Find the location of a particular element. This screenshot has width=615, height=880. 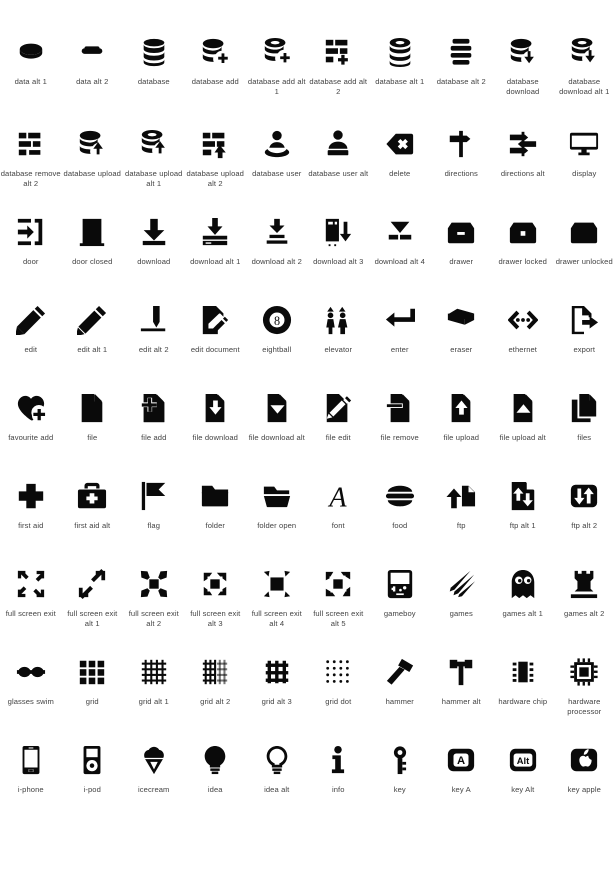

door-icon is located at coordinates (31, 232).